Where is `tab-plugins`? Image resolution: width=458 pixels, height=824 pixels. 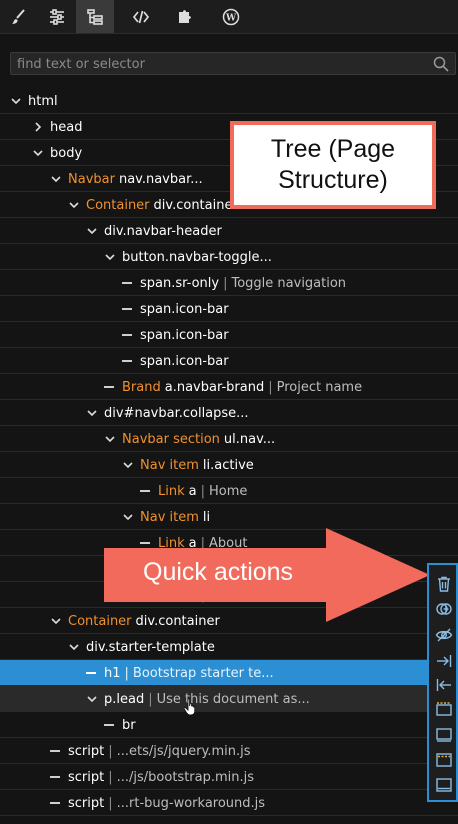 tab-plugins is located at coordinates (185, 16).